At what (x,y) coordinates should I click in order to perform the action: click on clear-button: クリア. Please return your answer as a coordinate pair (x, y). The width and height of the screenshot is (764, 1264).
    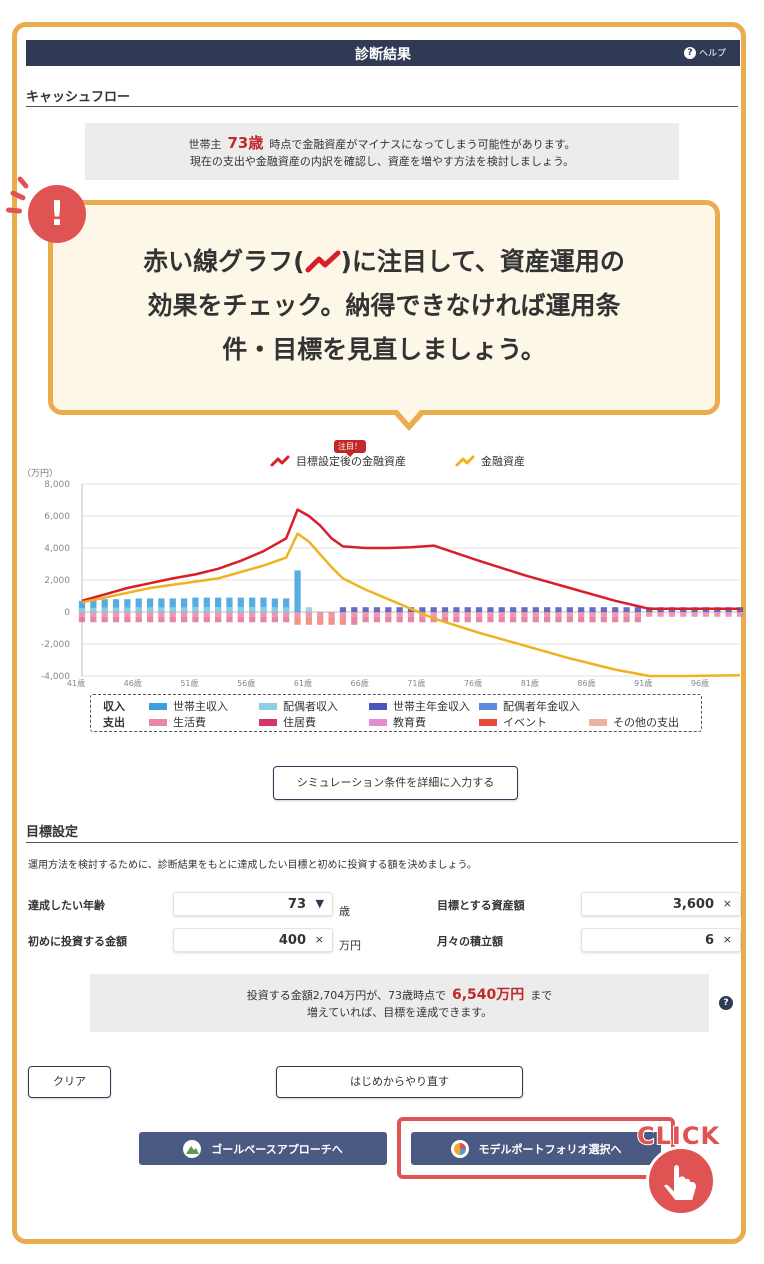
    Looking at the image, I should click on (69, 1082).